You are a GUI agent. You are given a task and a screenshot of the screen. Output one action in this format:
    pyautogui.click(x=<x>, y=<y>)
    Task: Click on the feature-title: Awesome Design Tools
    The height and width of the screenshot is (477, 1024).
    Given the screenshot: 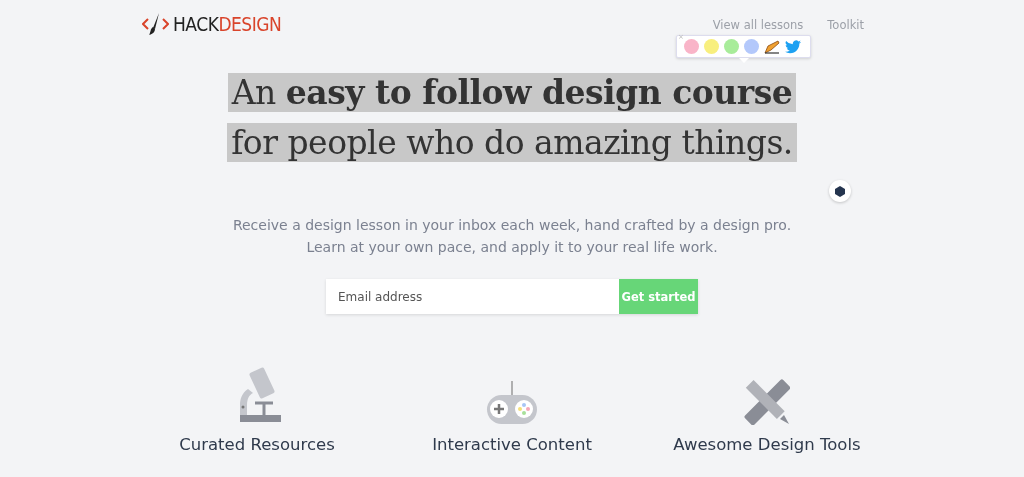 What is the action you would take?
    pyautogui.click(x=767, y=444)
    